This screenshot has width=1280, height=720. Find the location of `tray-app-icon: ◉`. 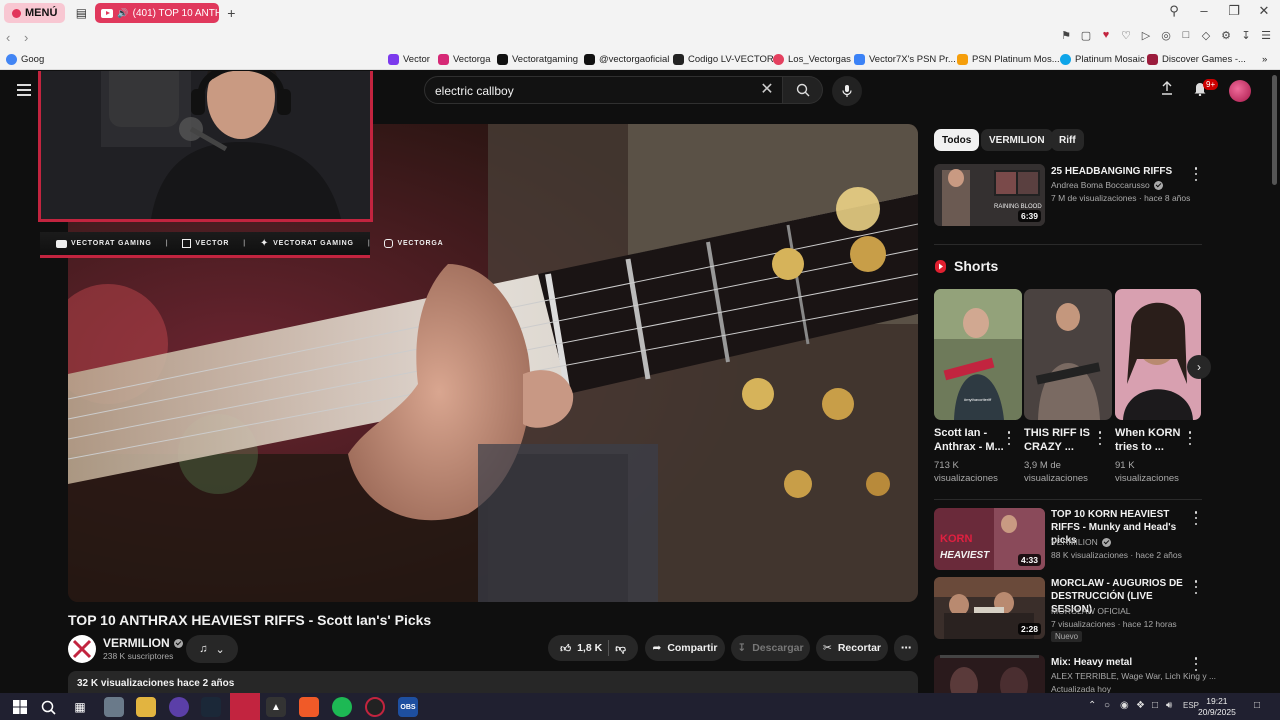

tray-app-icon: ◉ is located at coordinates (1124, 705).